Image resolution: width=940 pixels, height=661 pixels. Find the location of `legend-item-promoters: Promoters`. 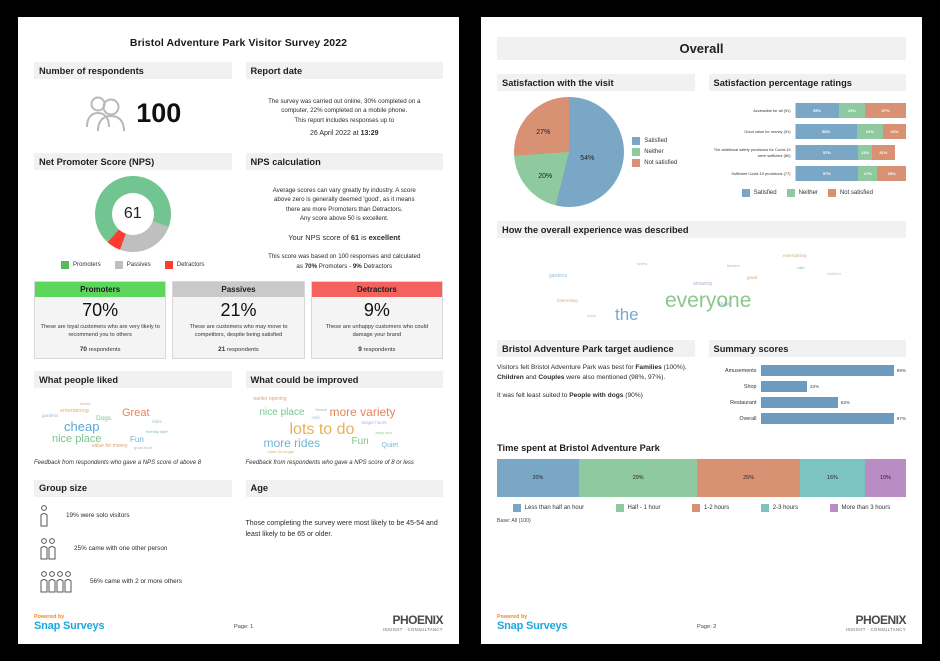

legend-item-promoters: Promoters is located at coordinates (81, 265).